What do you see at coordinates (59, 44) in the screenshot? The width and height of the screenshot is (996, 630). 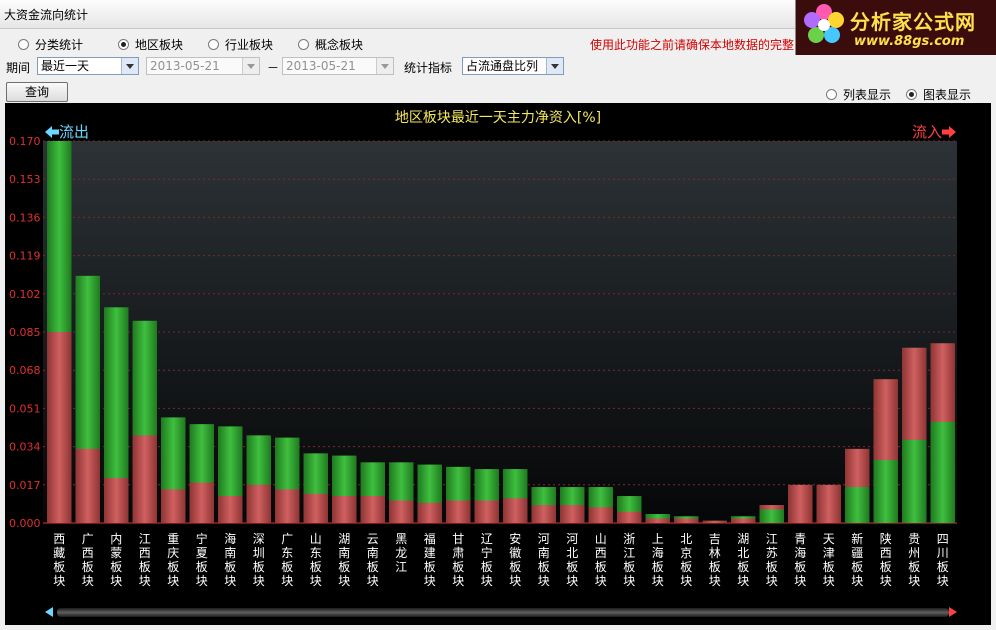 I see `radio-label: 分类统计` at bounding box center [59, 44].